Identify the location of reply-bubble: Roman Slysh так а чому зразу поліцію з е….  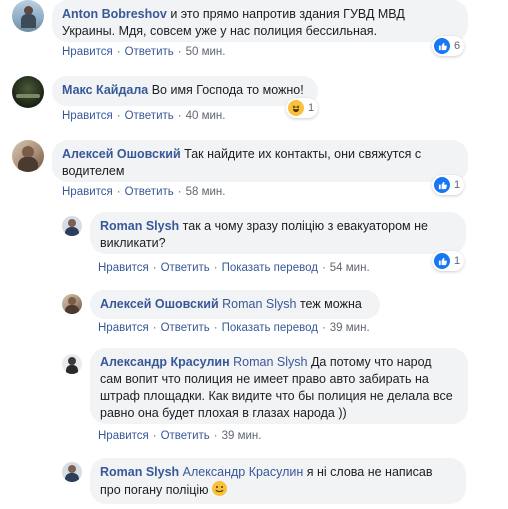
(278, 233).